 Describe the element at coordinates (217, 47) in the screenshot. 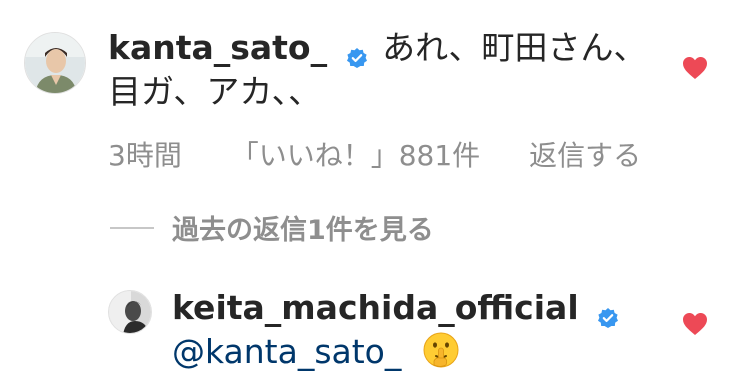

I see `comment-username: kanta_sato_` at that location.